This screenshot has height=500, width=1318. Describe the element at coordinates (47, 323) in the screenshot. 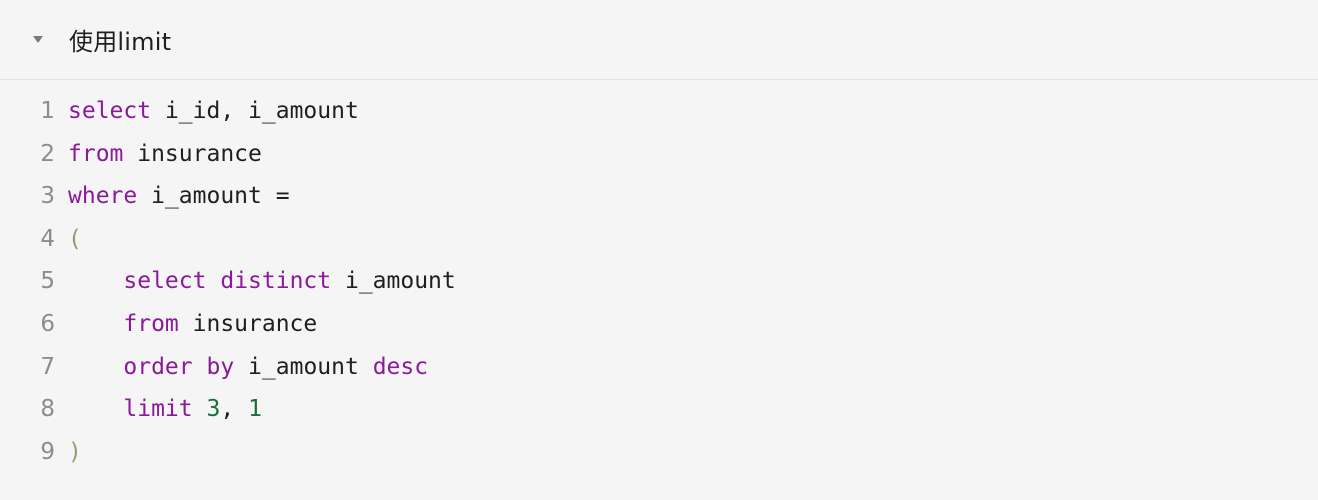

I see `line-number: 6` at that location.